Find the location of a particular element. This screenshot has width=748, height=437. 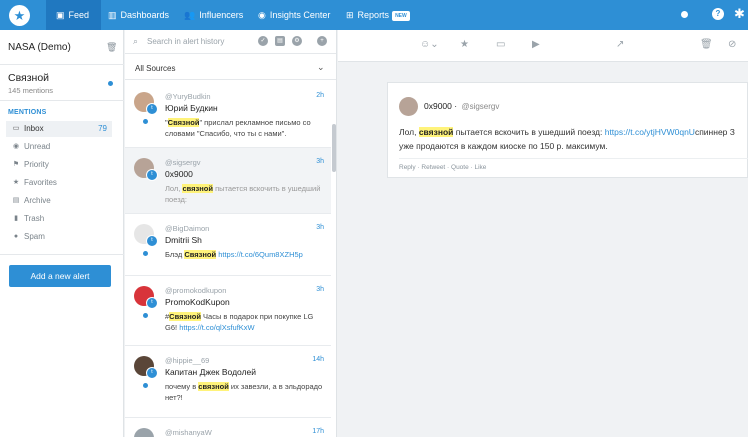

mention-handle: @hippie__69 is located at coordinates (187, 360).